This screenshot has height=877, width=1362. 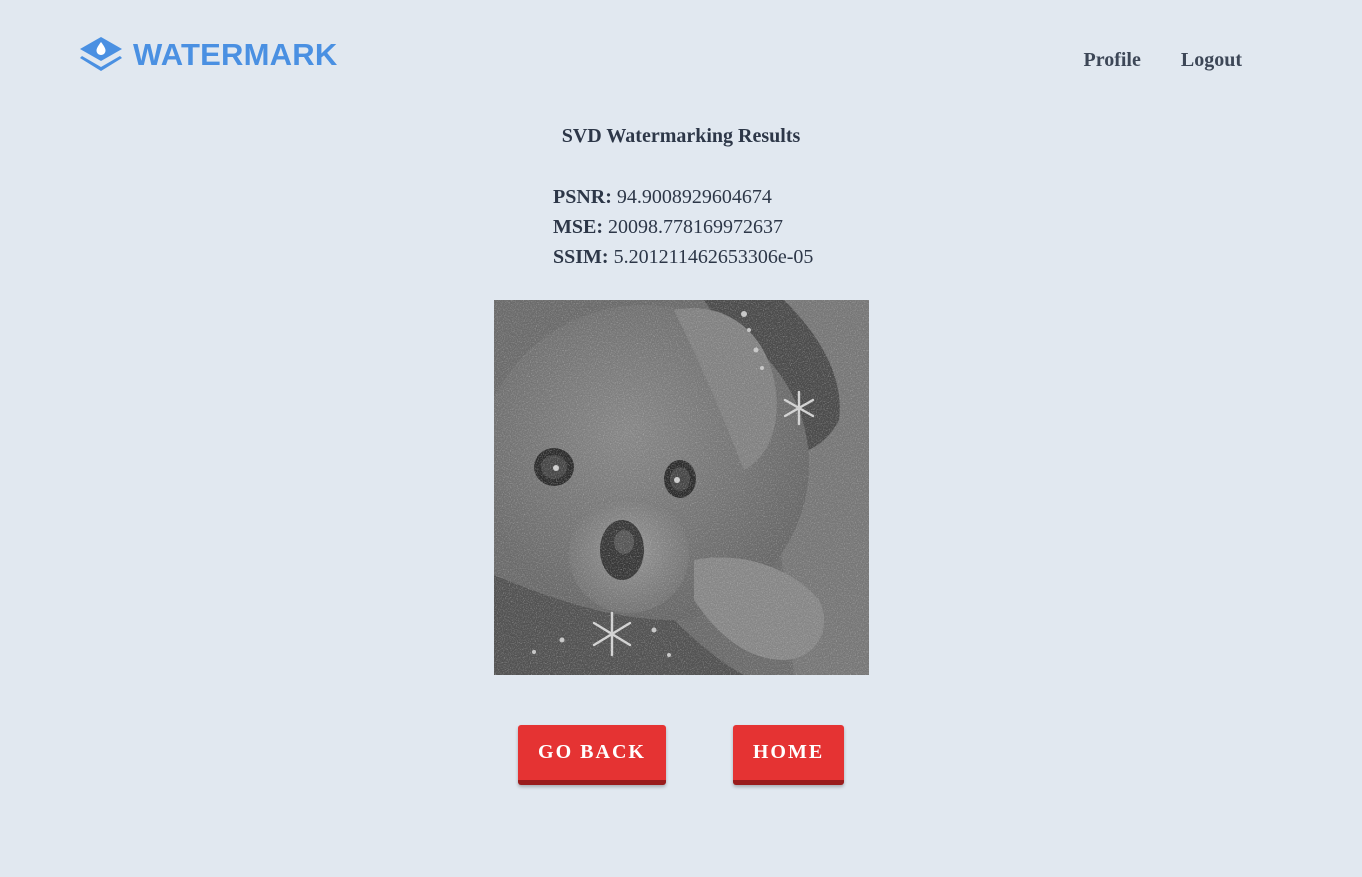 What do you see at coordinates (681, 487) in the screenshot?
I see `watermarked-result-image` at bounding box center [681, 487].